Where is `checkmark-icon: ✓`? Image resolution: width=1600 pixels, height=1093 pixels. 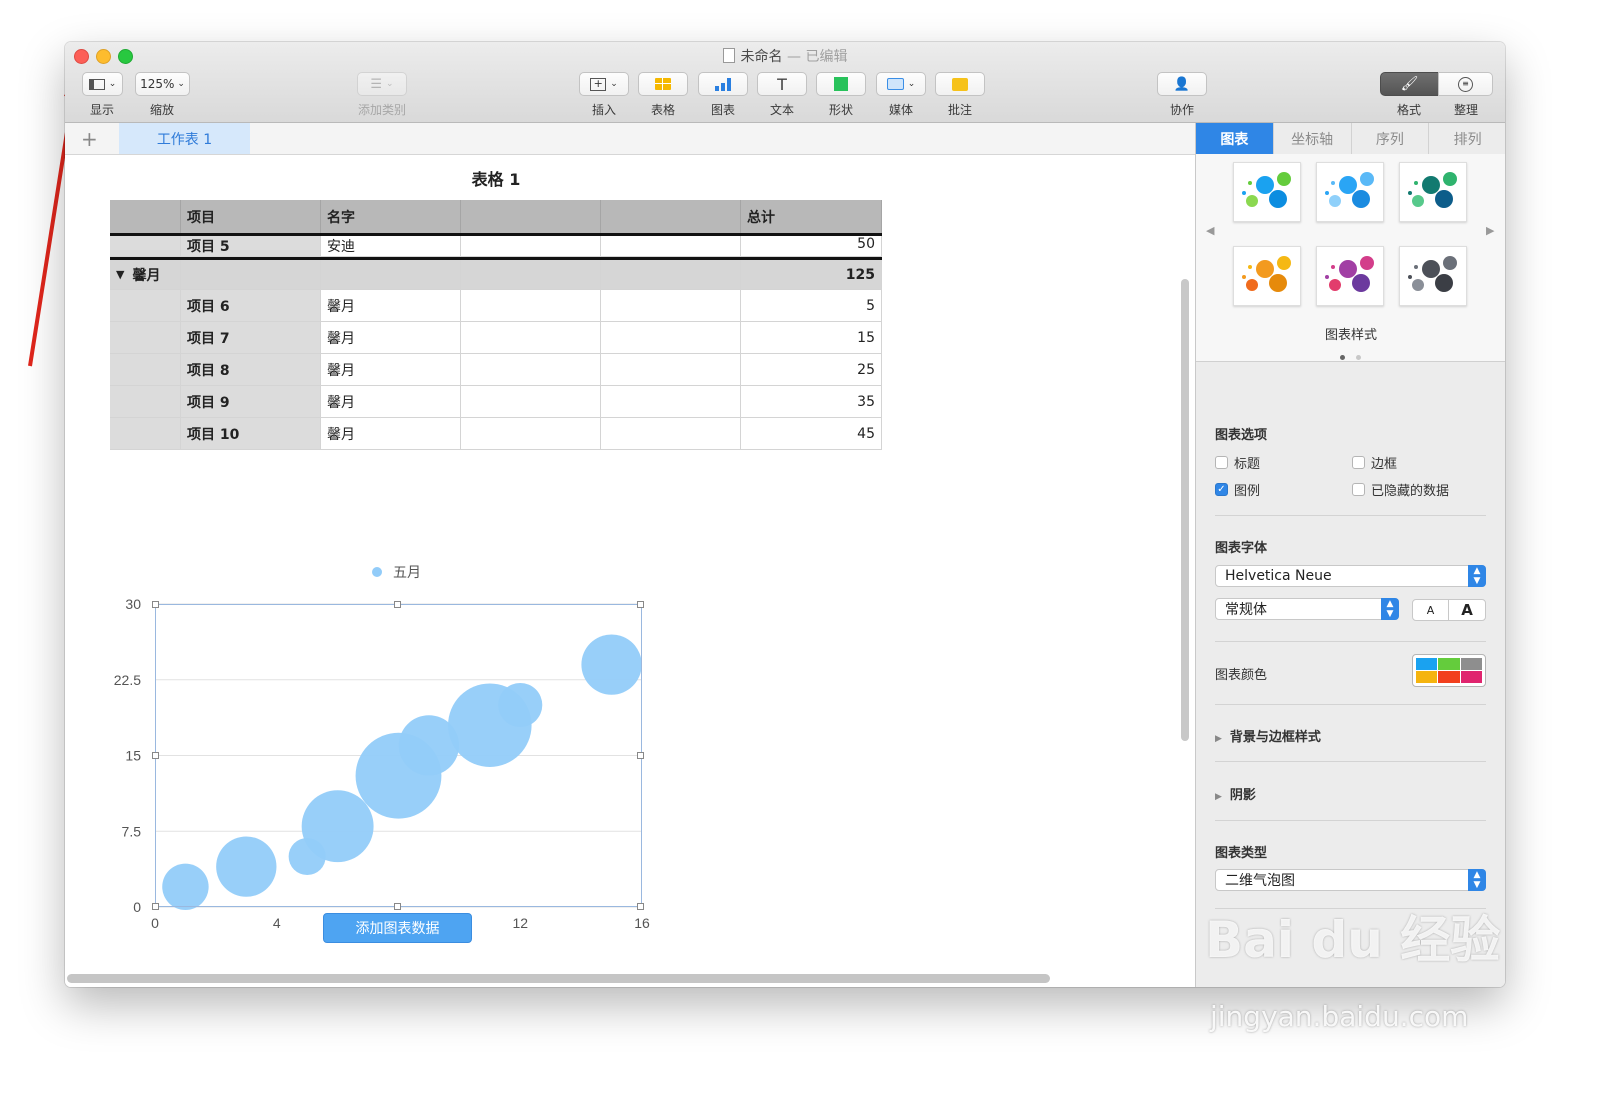
checkmark-icon: ✓ is located at coordinates (1221, 489).